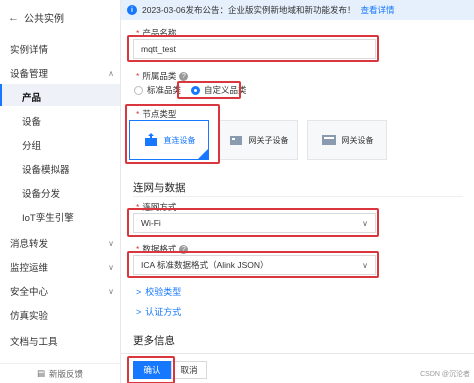 This screenshot has height=383, width=474. I want to click on direct-device-icon, so click(150, 139).